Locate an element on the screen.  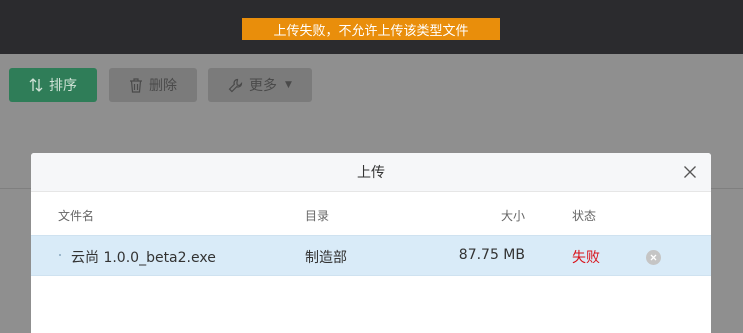
caret-down-icon: ▼ is located at coordinates (288, 85).